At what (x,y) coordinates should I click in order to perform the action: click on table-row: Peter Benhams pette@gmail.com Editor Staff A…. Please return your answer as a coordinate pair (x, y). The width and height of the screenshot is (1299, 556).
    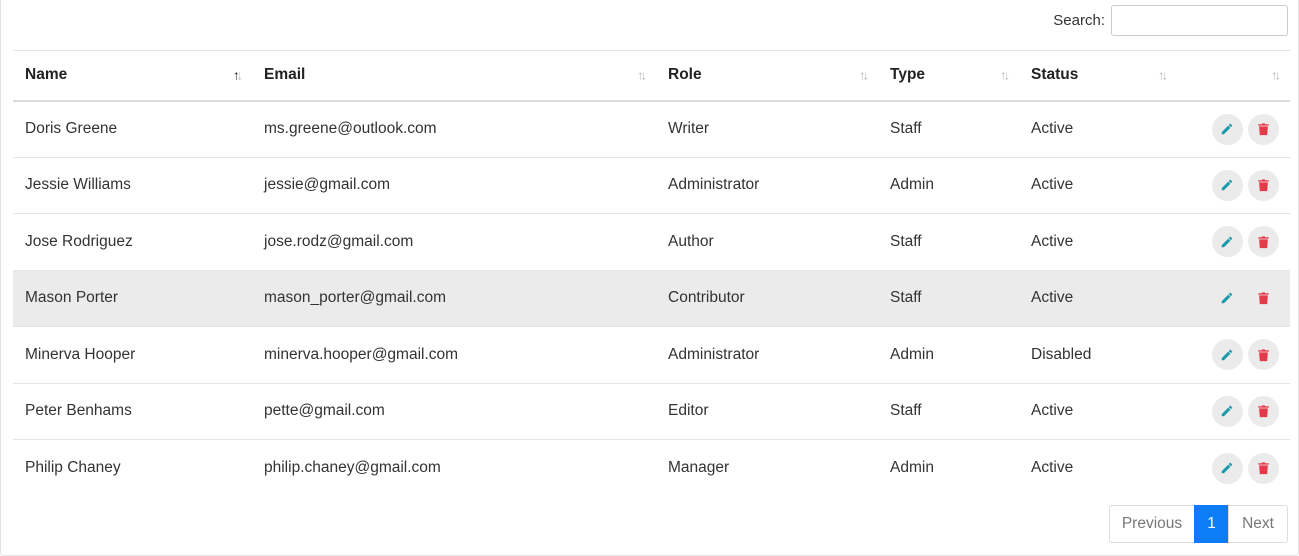
    Looking at the image, I should click on (651, 411).